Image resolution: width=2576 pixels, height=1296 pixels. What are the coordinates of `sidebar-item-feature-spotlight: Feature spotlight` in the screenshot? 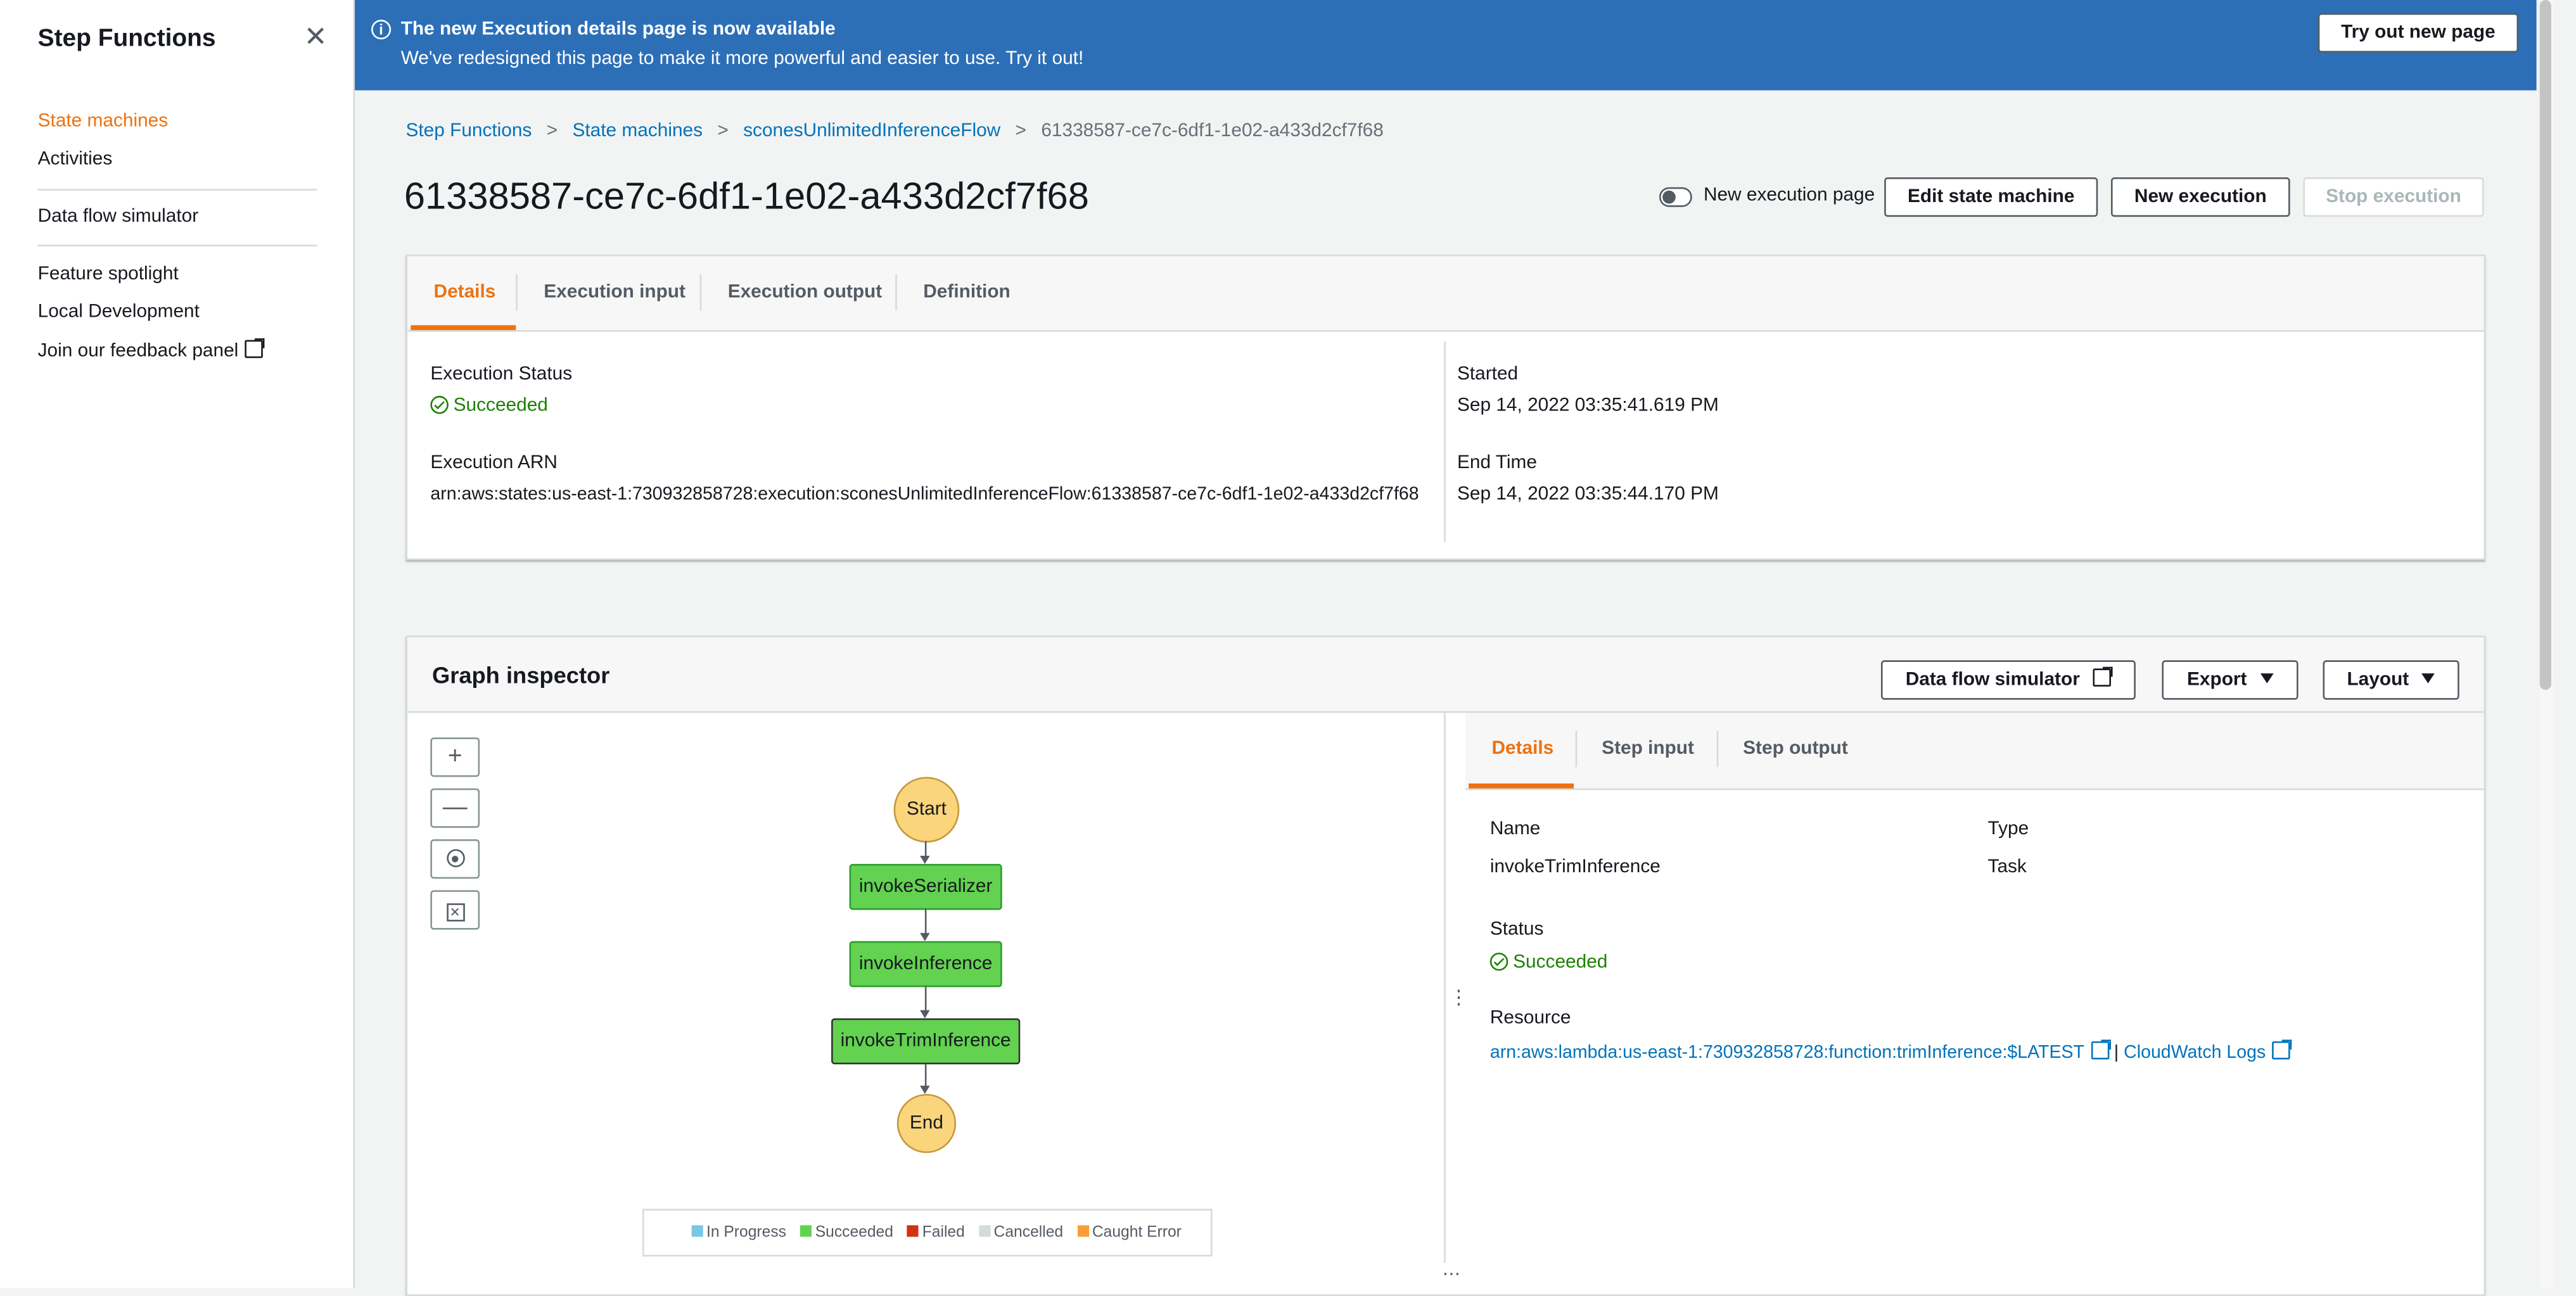 It's located at (109, 274).